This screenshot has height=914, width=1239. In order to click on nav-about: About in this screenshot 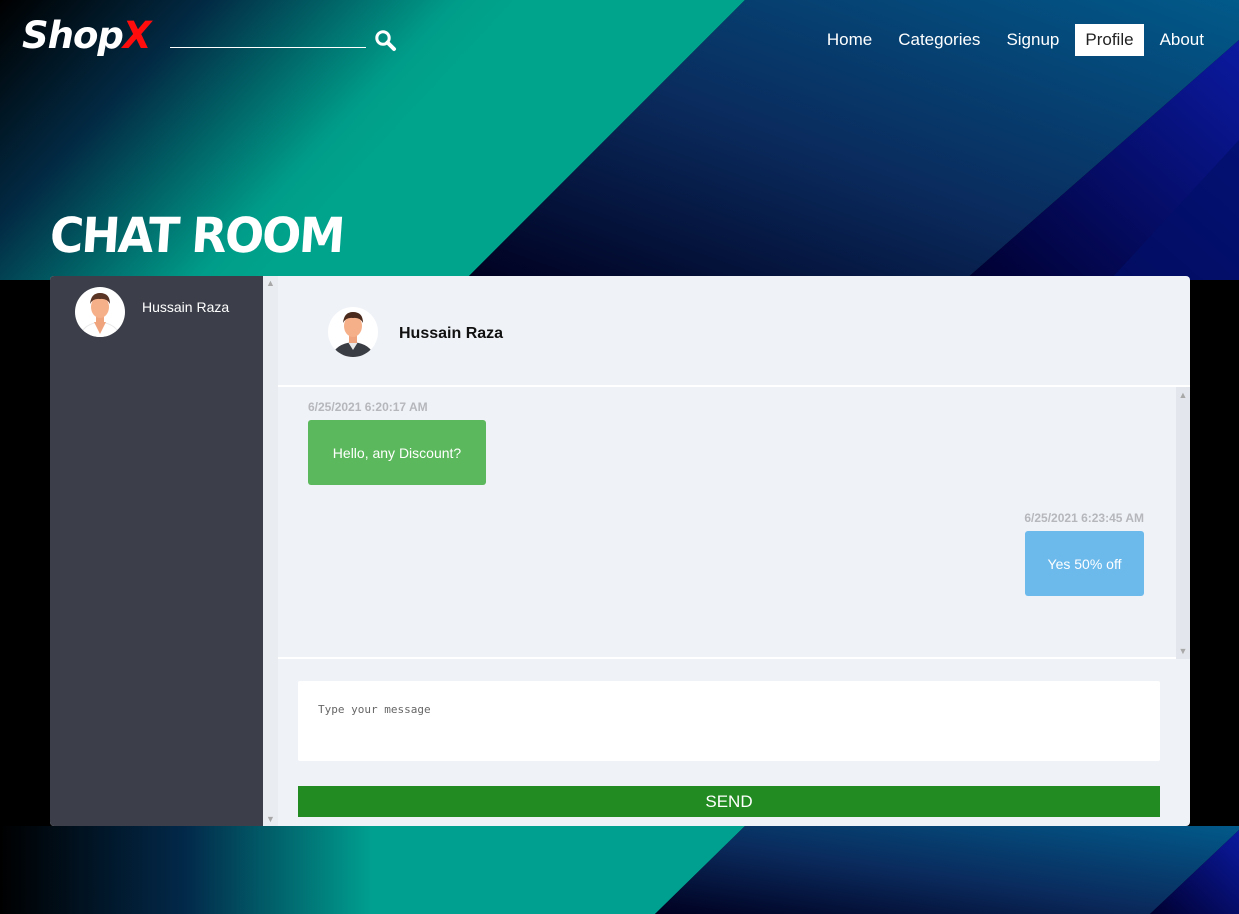, I will do `click(1182, 40)`.